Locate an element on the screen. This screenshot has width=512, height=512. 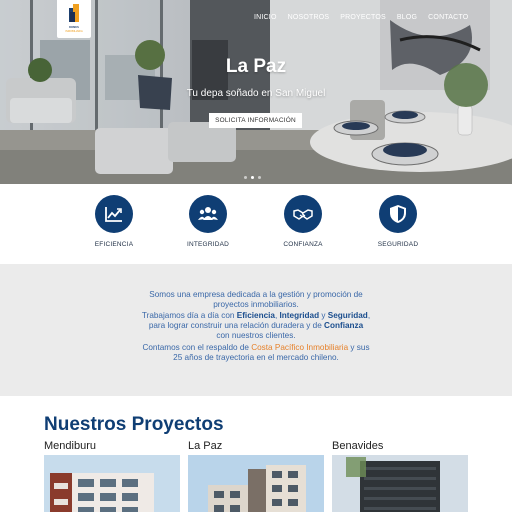
nav-item-proyectos: PROYECTOS is located at coordinates (363, 17).